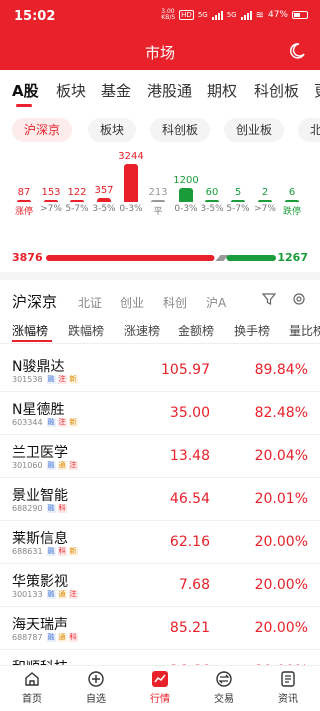  Describe the element at coordinates (96, 687) in the screenshot. I see `nav-watchlist: 自选` at that location.